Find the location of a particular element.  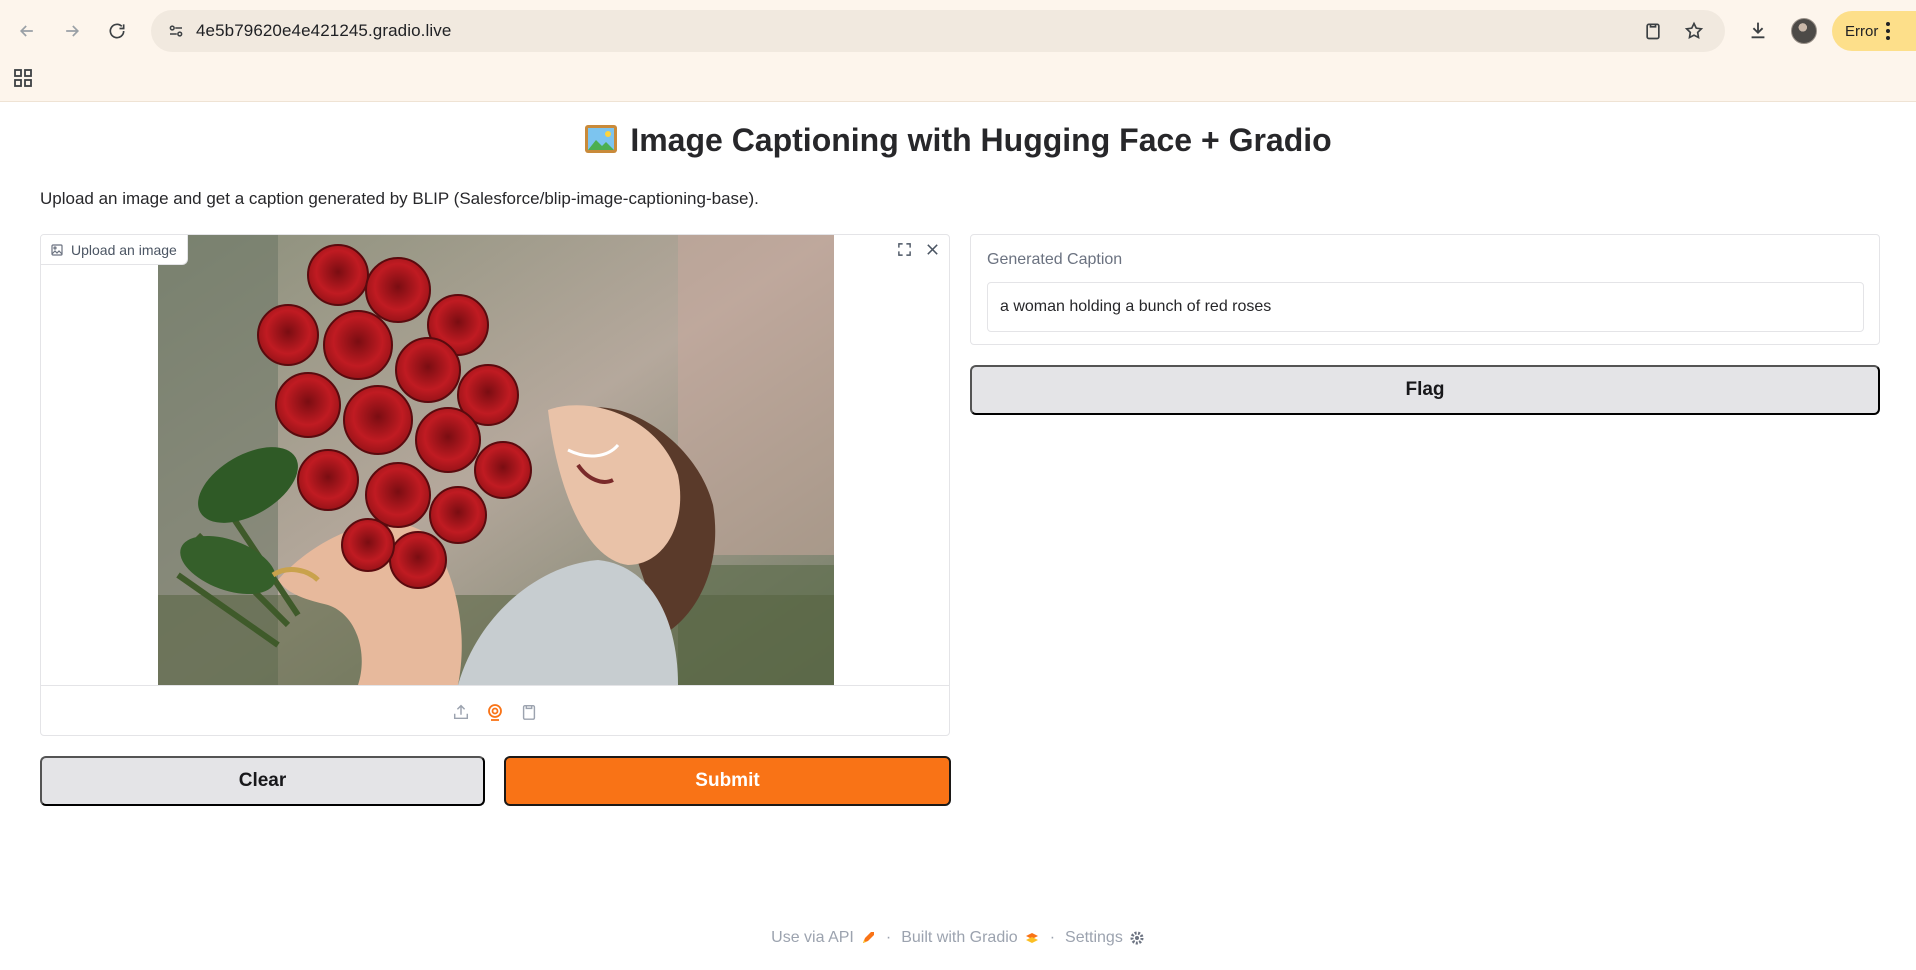

gradio-logo-icon is located at coordinates (1031, 938).